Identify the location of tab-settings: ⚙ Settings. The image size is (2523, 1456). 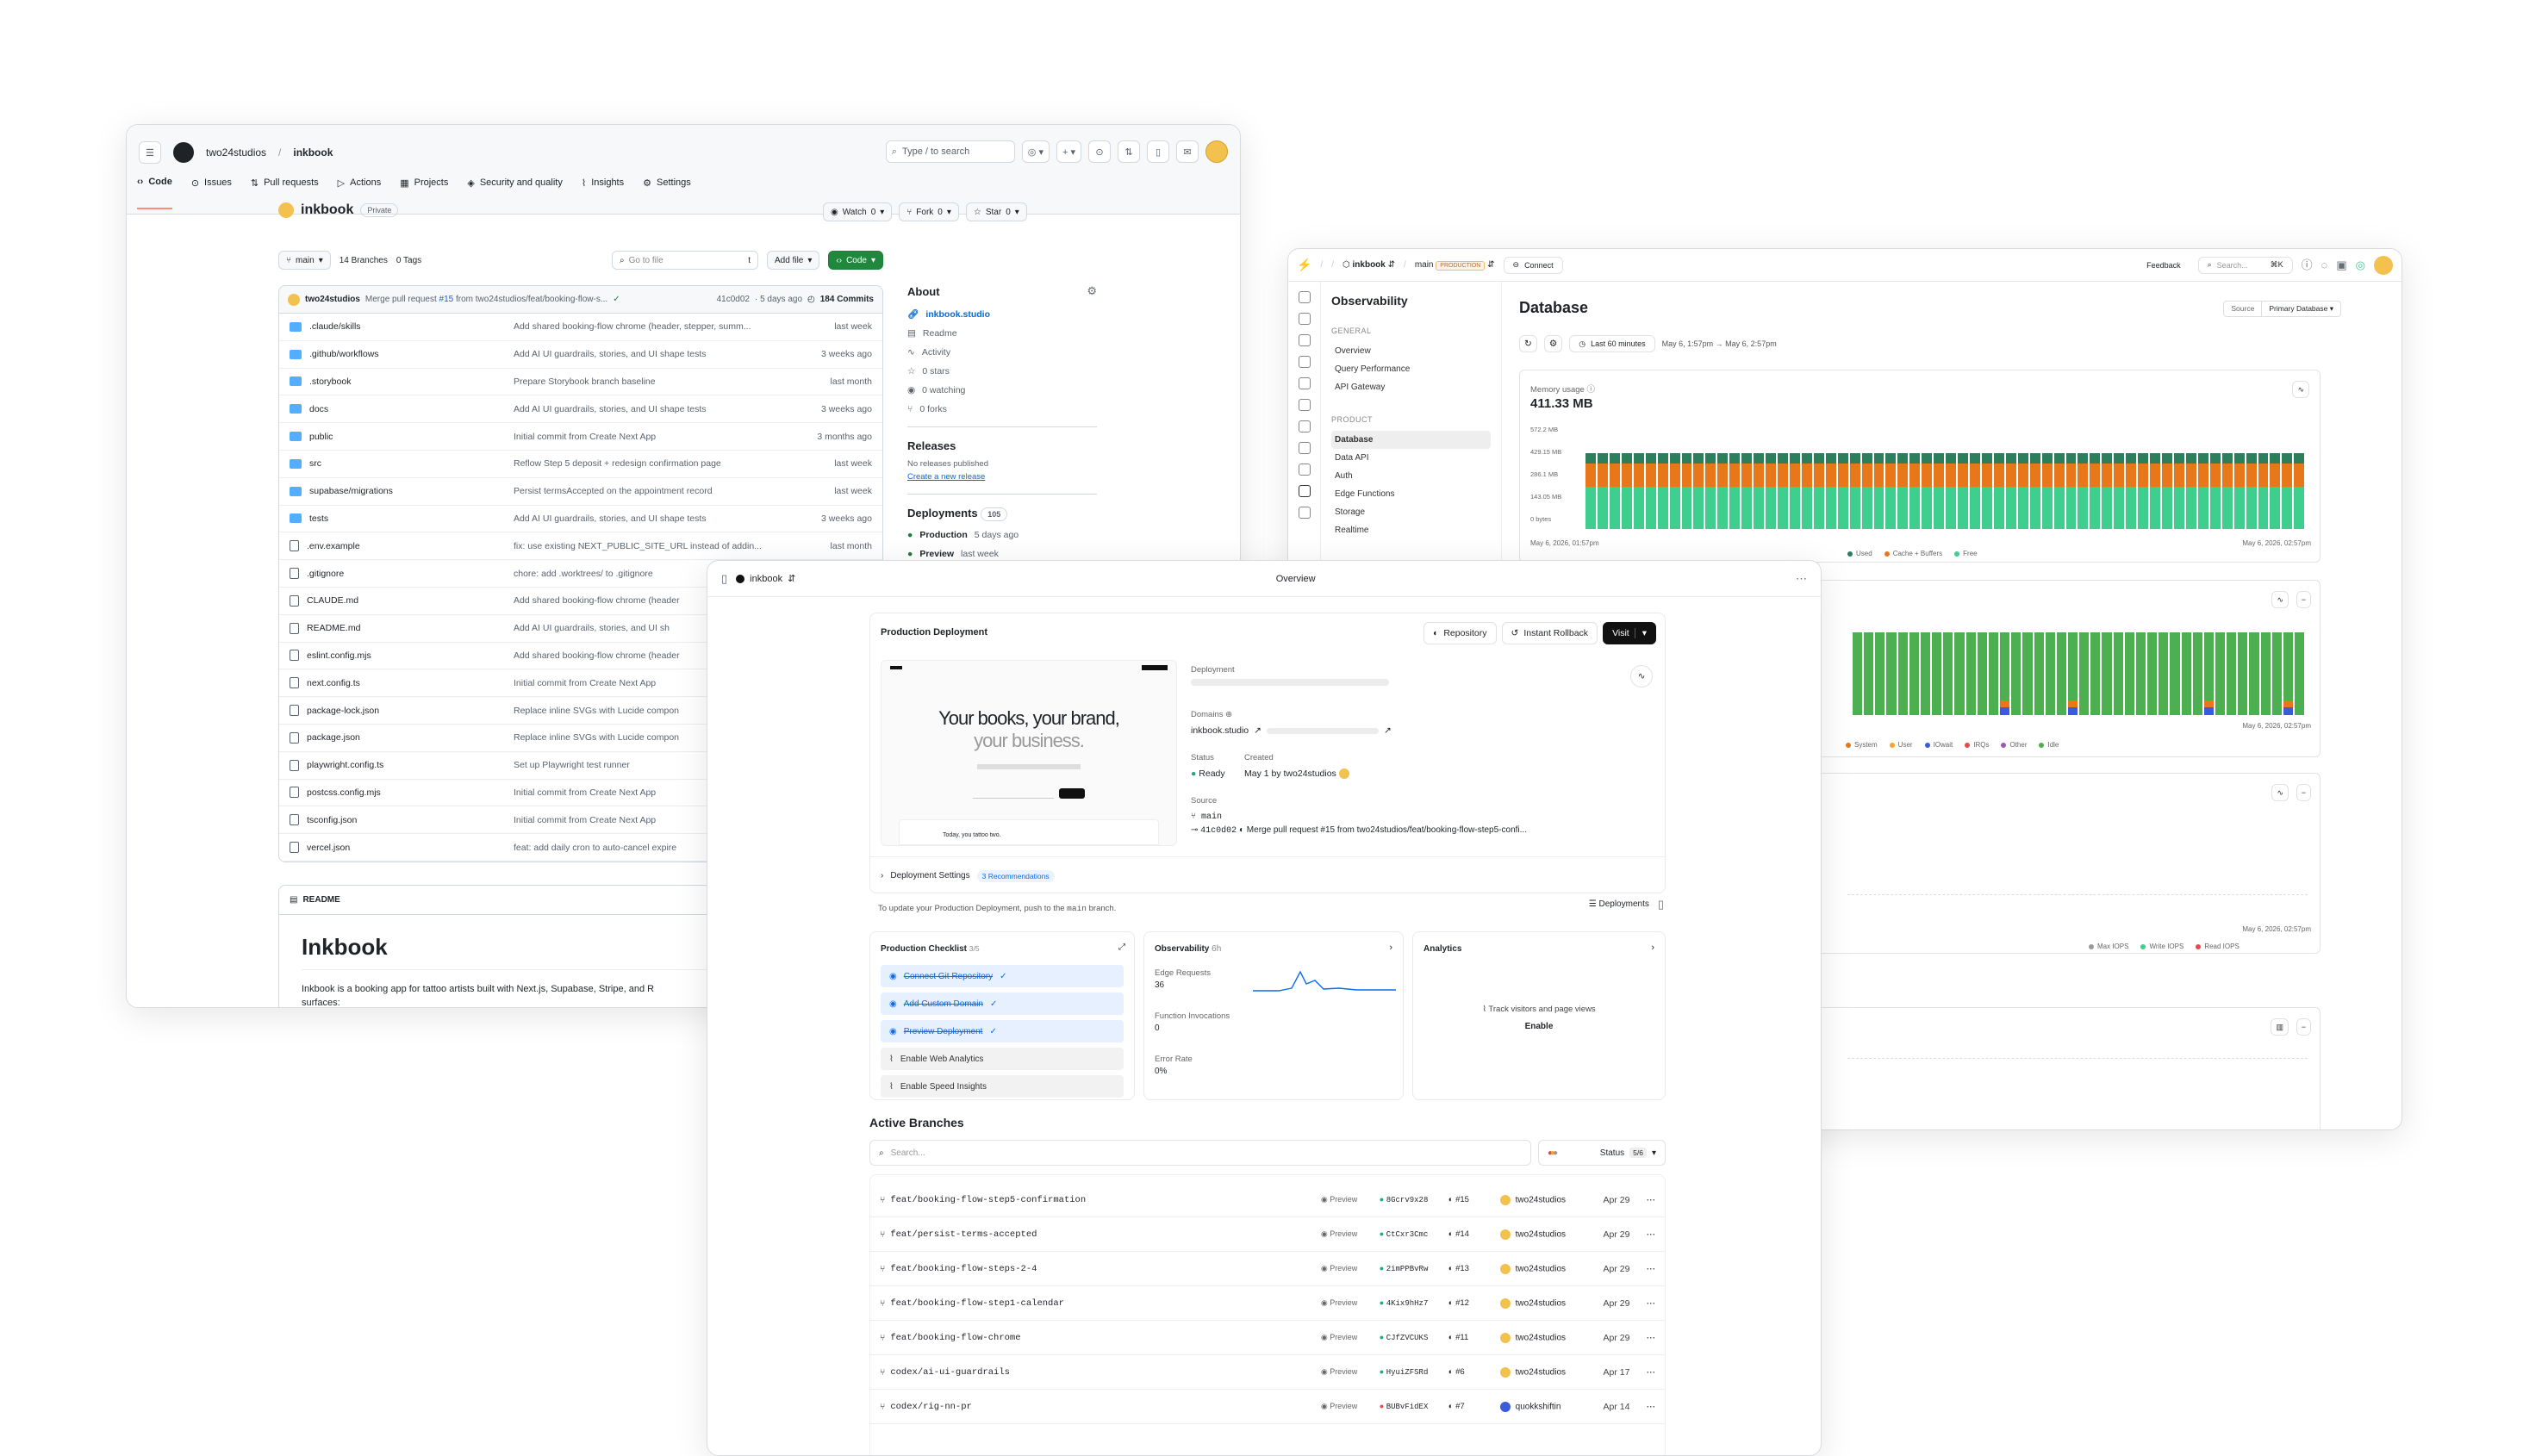
(667, 193).